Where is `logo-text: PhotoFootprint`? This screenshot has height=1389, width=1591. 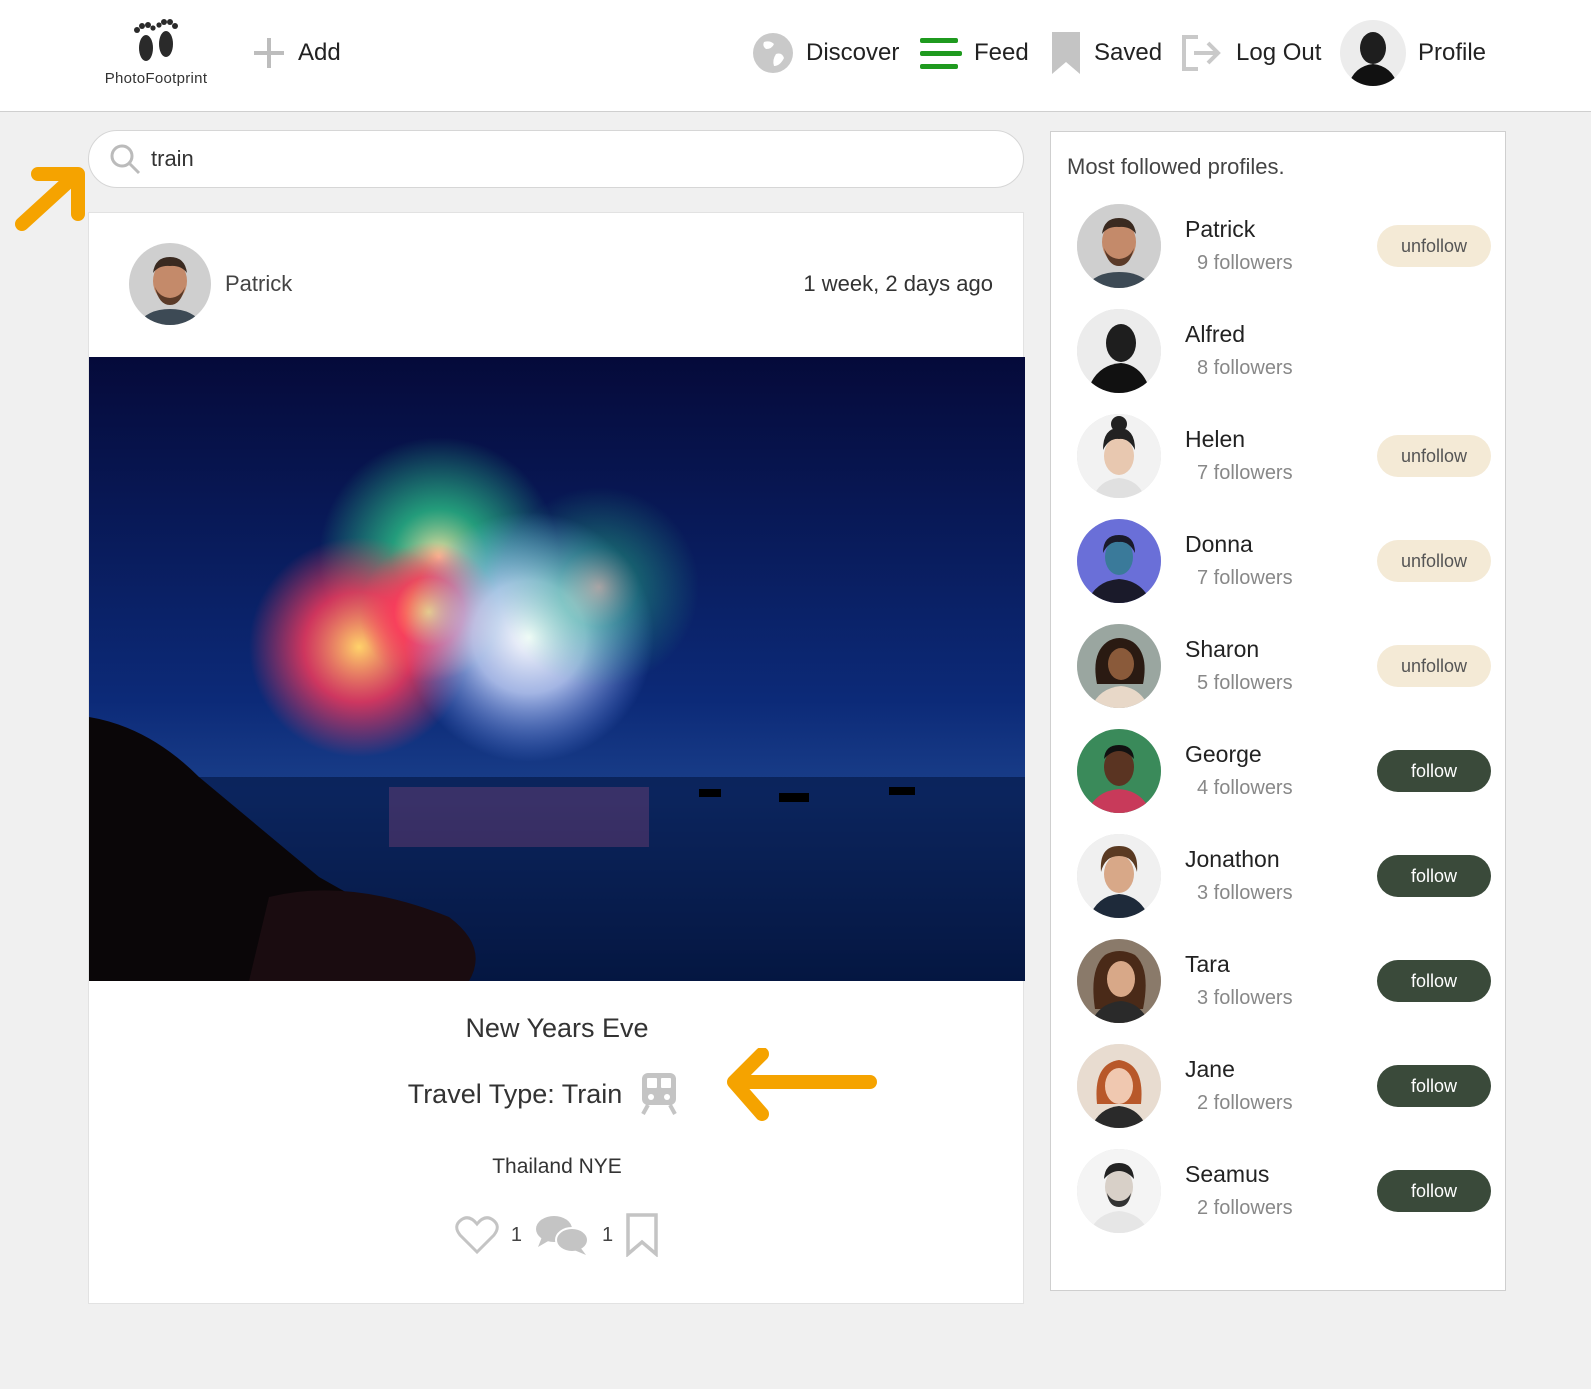 logo-text: PhotoFootprint is located at coordinates (156, 78).